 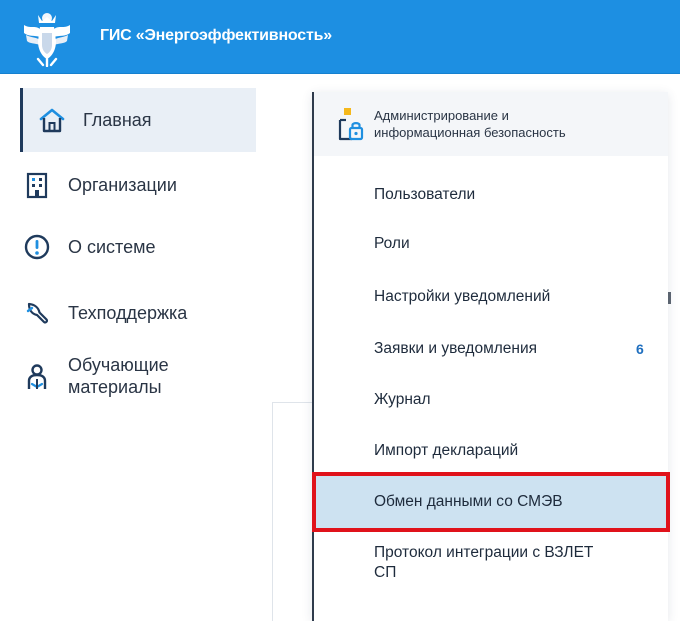 What do you see at coordinates (122, 185) in the screenshot?
I see `sidebar-item-label: Организации` at bounding box center [122, 185].